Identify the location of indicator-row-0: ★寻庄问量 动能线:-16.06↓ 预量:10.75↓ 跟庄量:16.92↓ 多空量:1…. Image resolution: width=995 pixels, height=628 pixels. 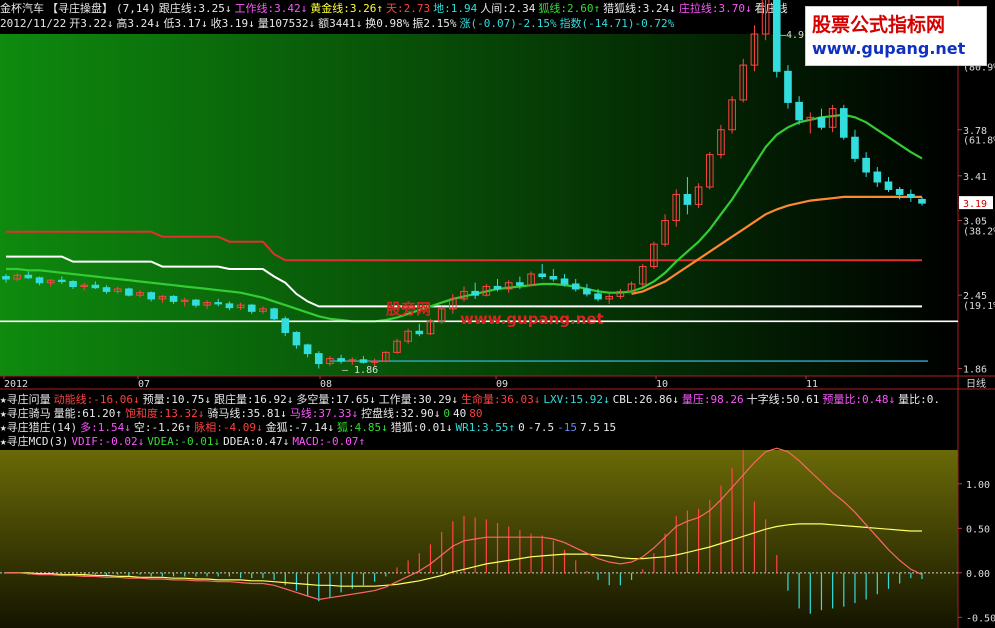
(471, 400).